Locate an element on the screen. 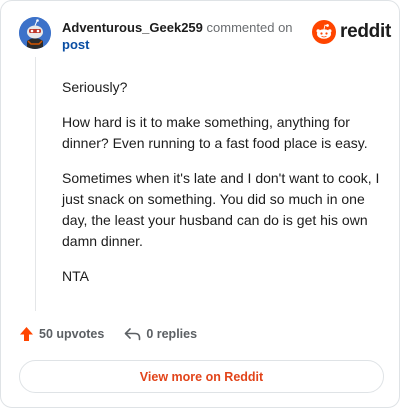 The image size is (400, 408). reddit-logo: reddit is located at coordinates (351, 32).